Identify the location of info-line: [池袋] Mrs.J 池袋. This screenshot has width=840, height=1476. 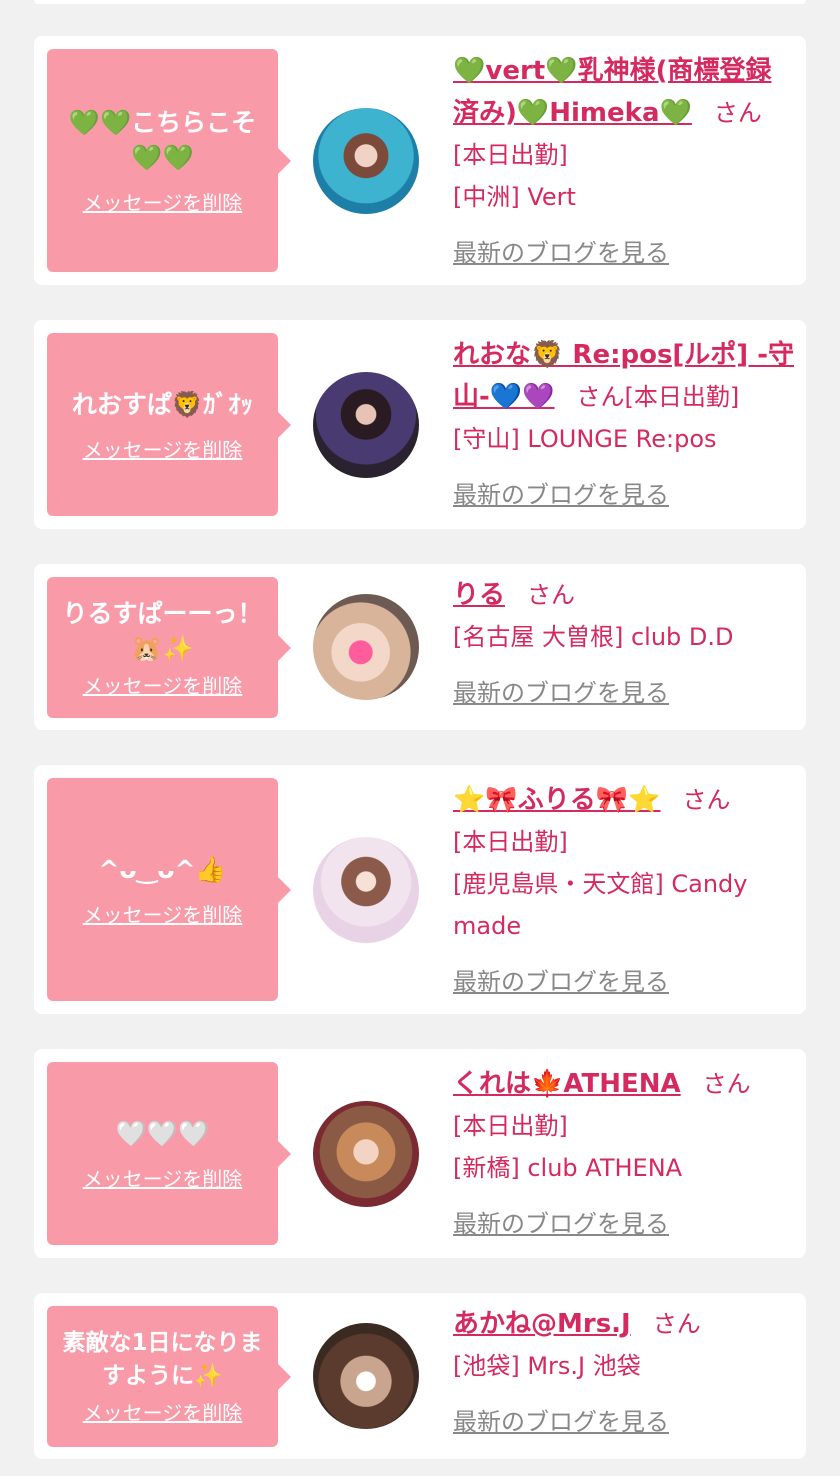
(547, 1366).